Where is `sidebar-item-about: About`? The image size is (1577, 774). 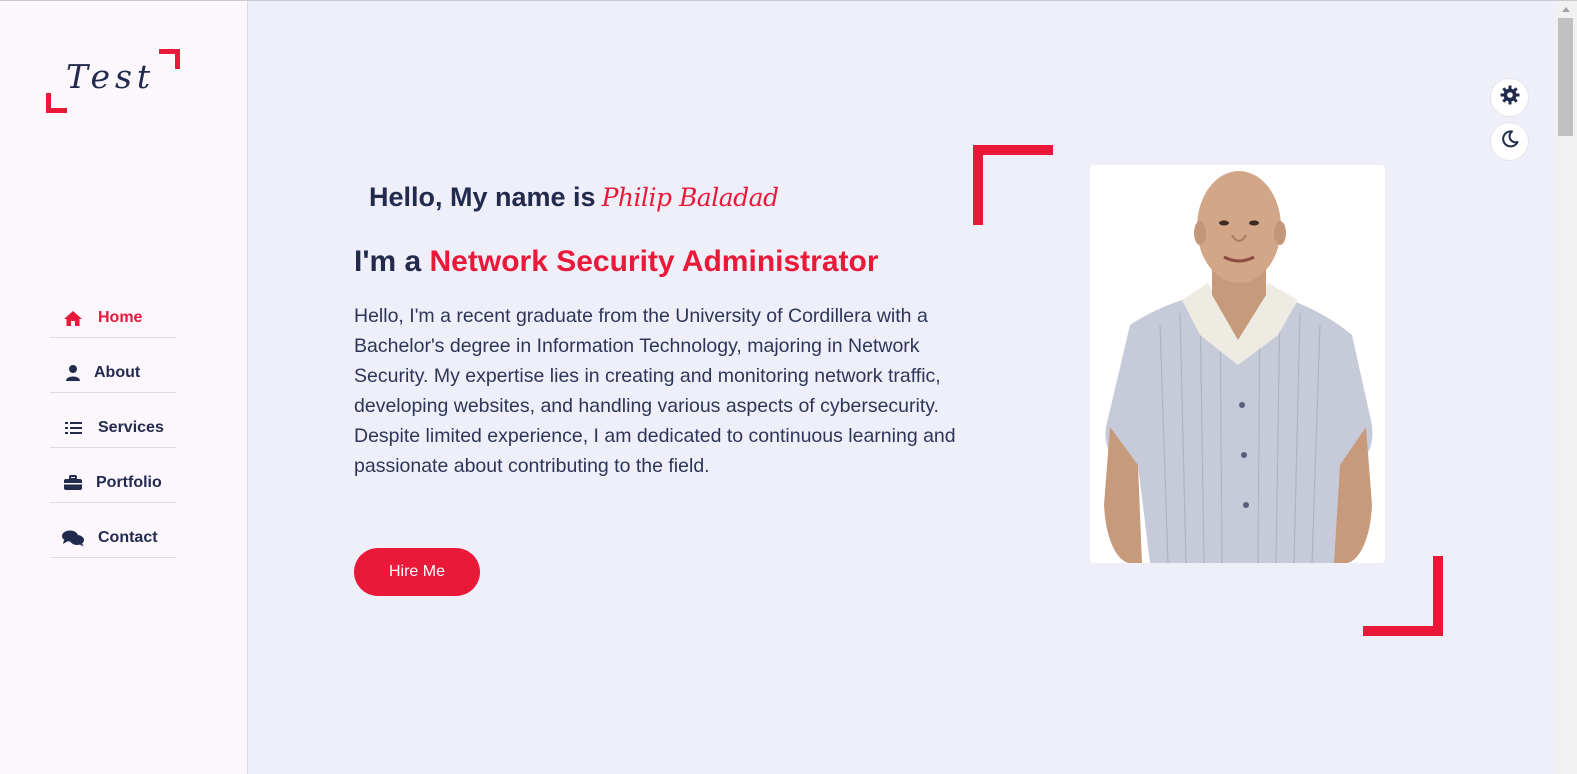
sidebar-item-about: About is located at coordinates (113, 365).